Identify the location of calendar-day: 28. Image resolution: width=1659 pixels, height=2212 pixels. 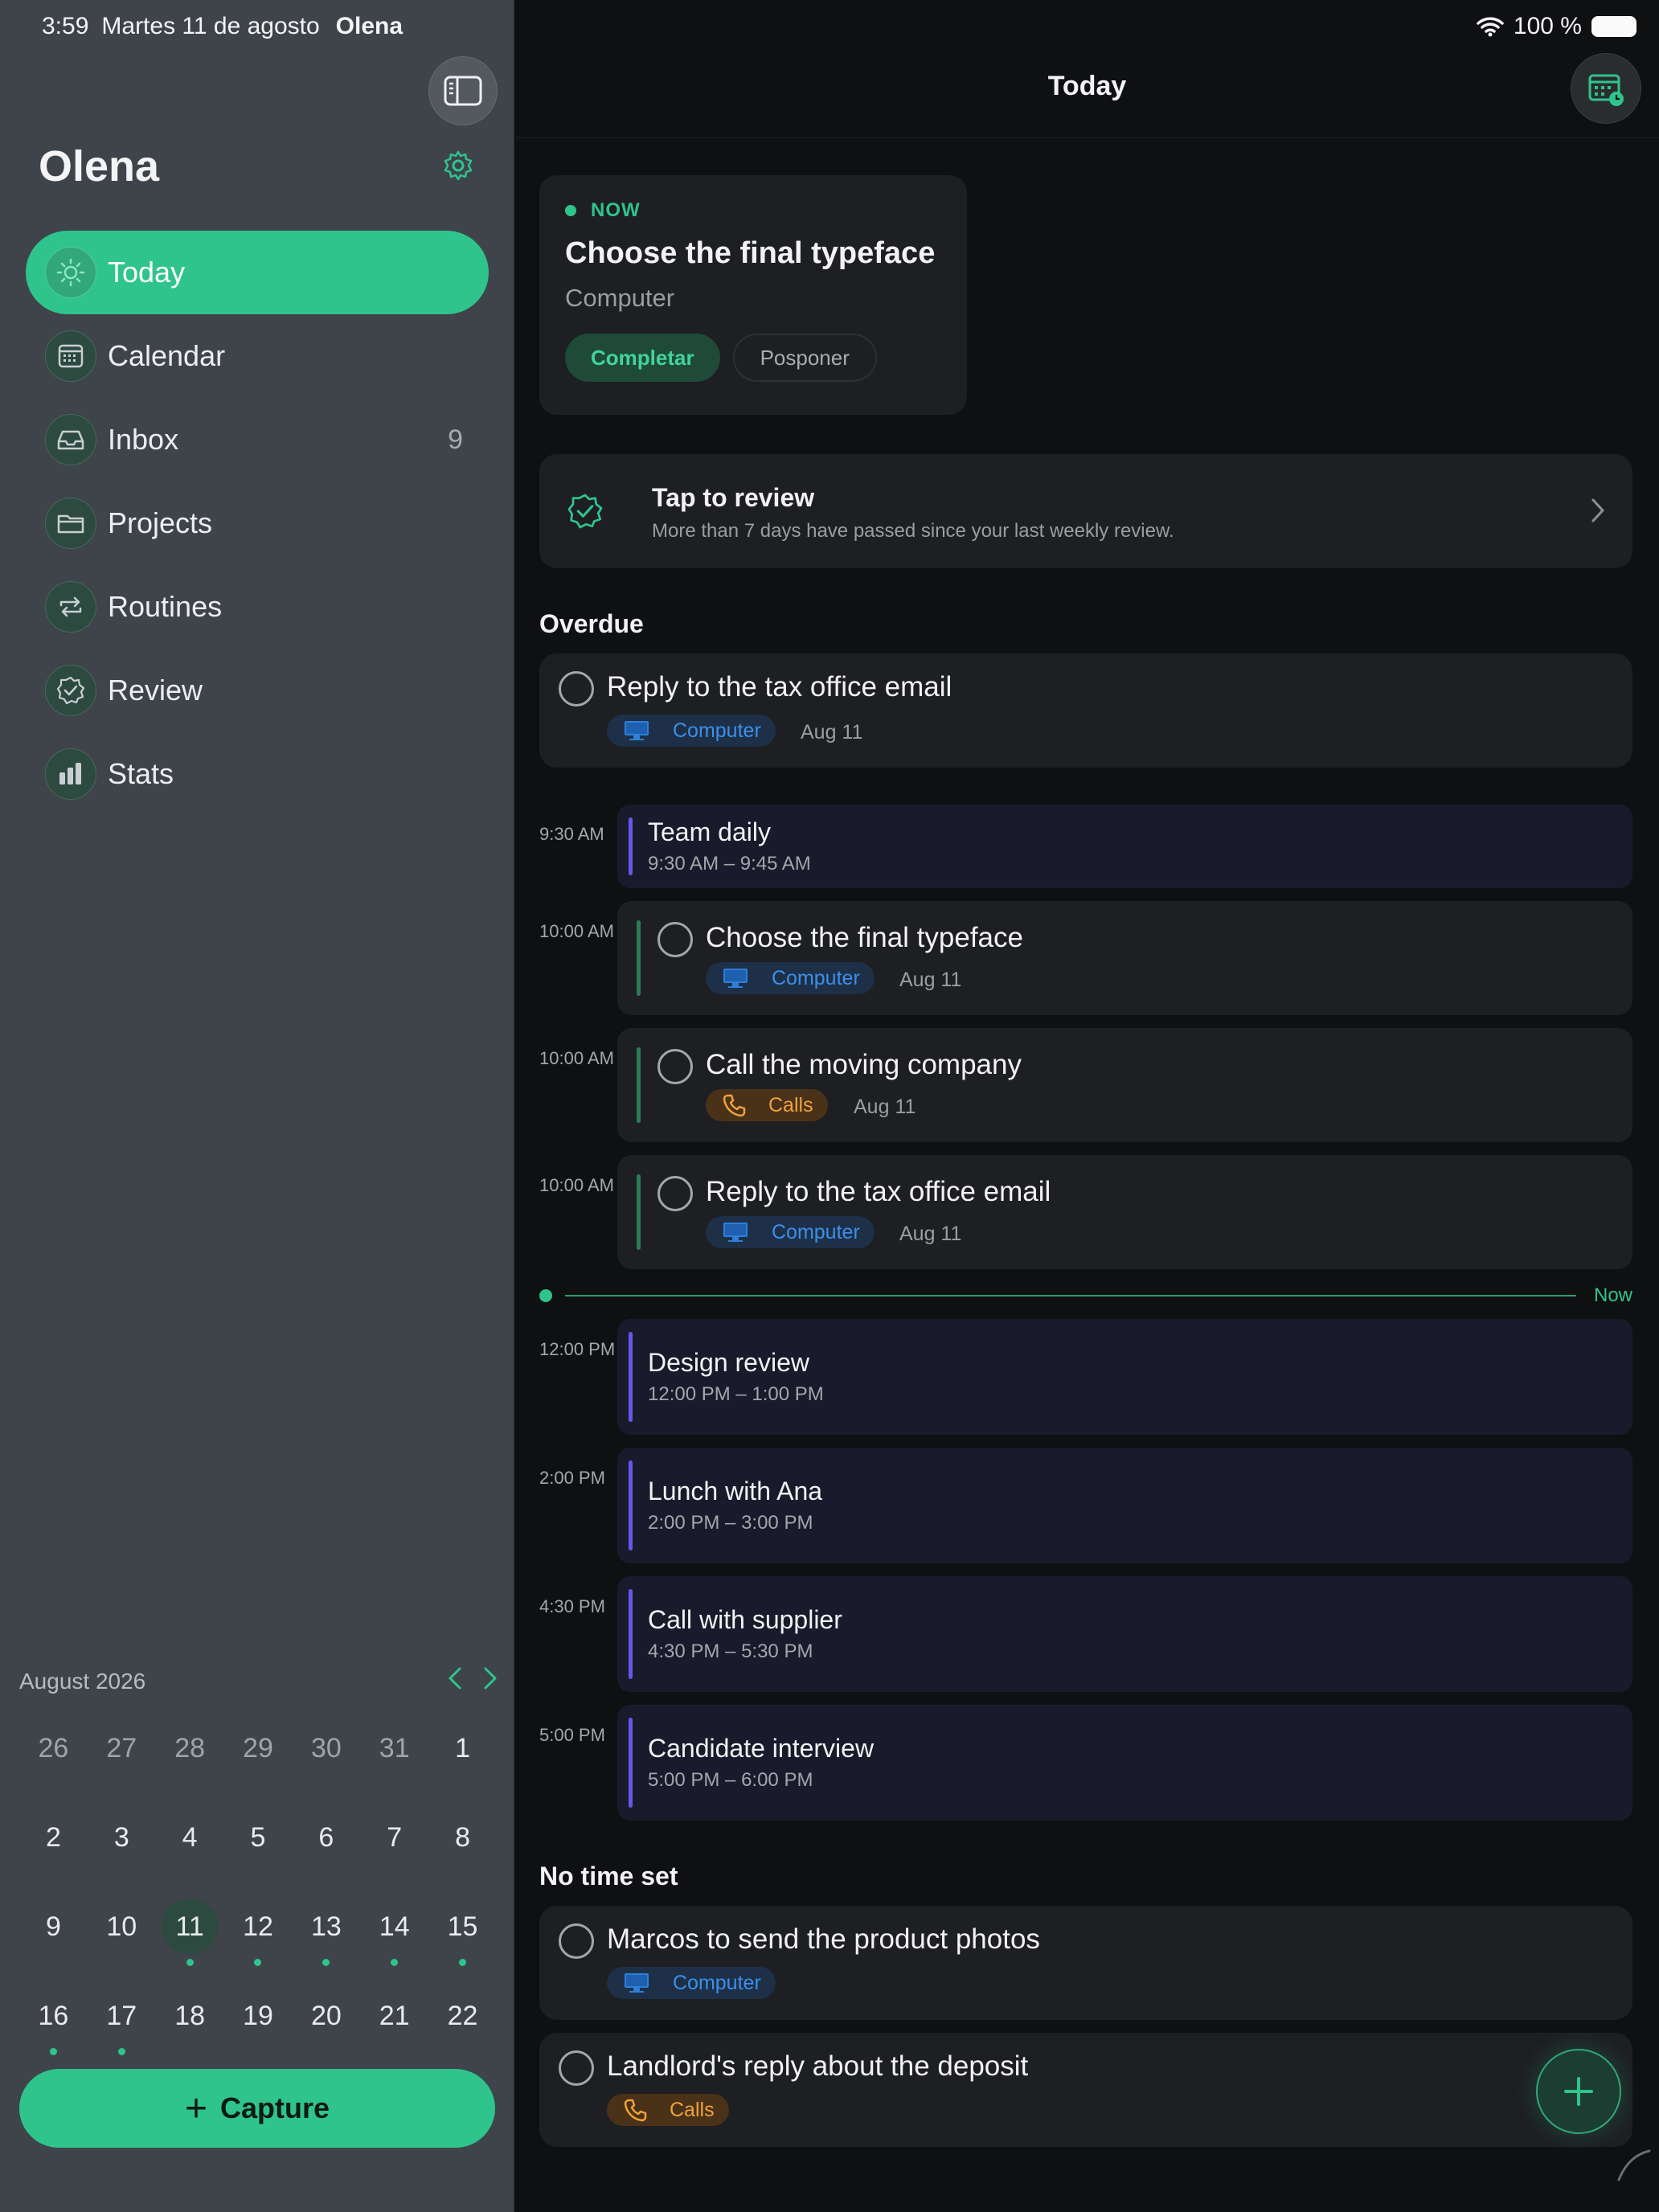
(190, 1748).